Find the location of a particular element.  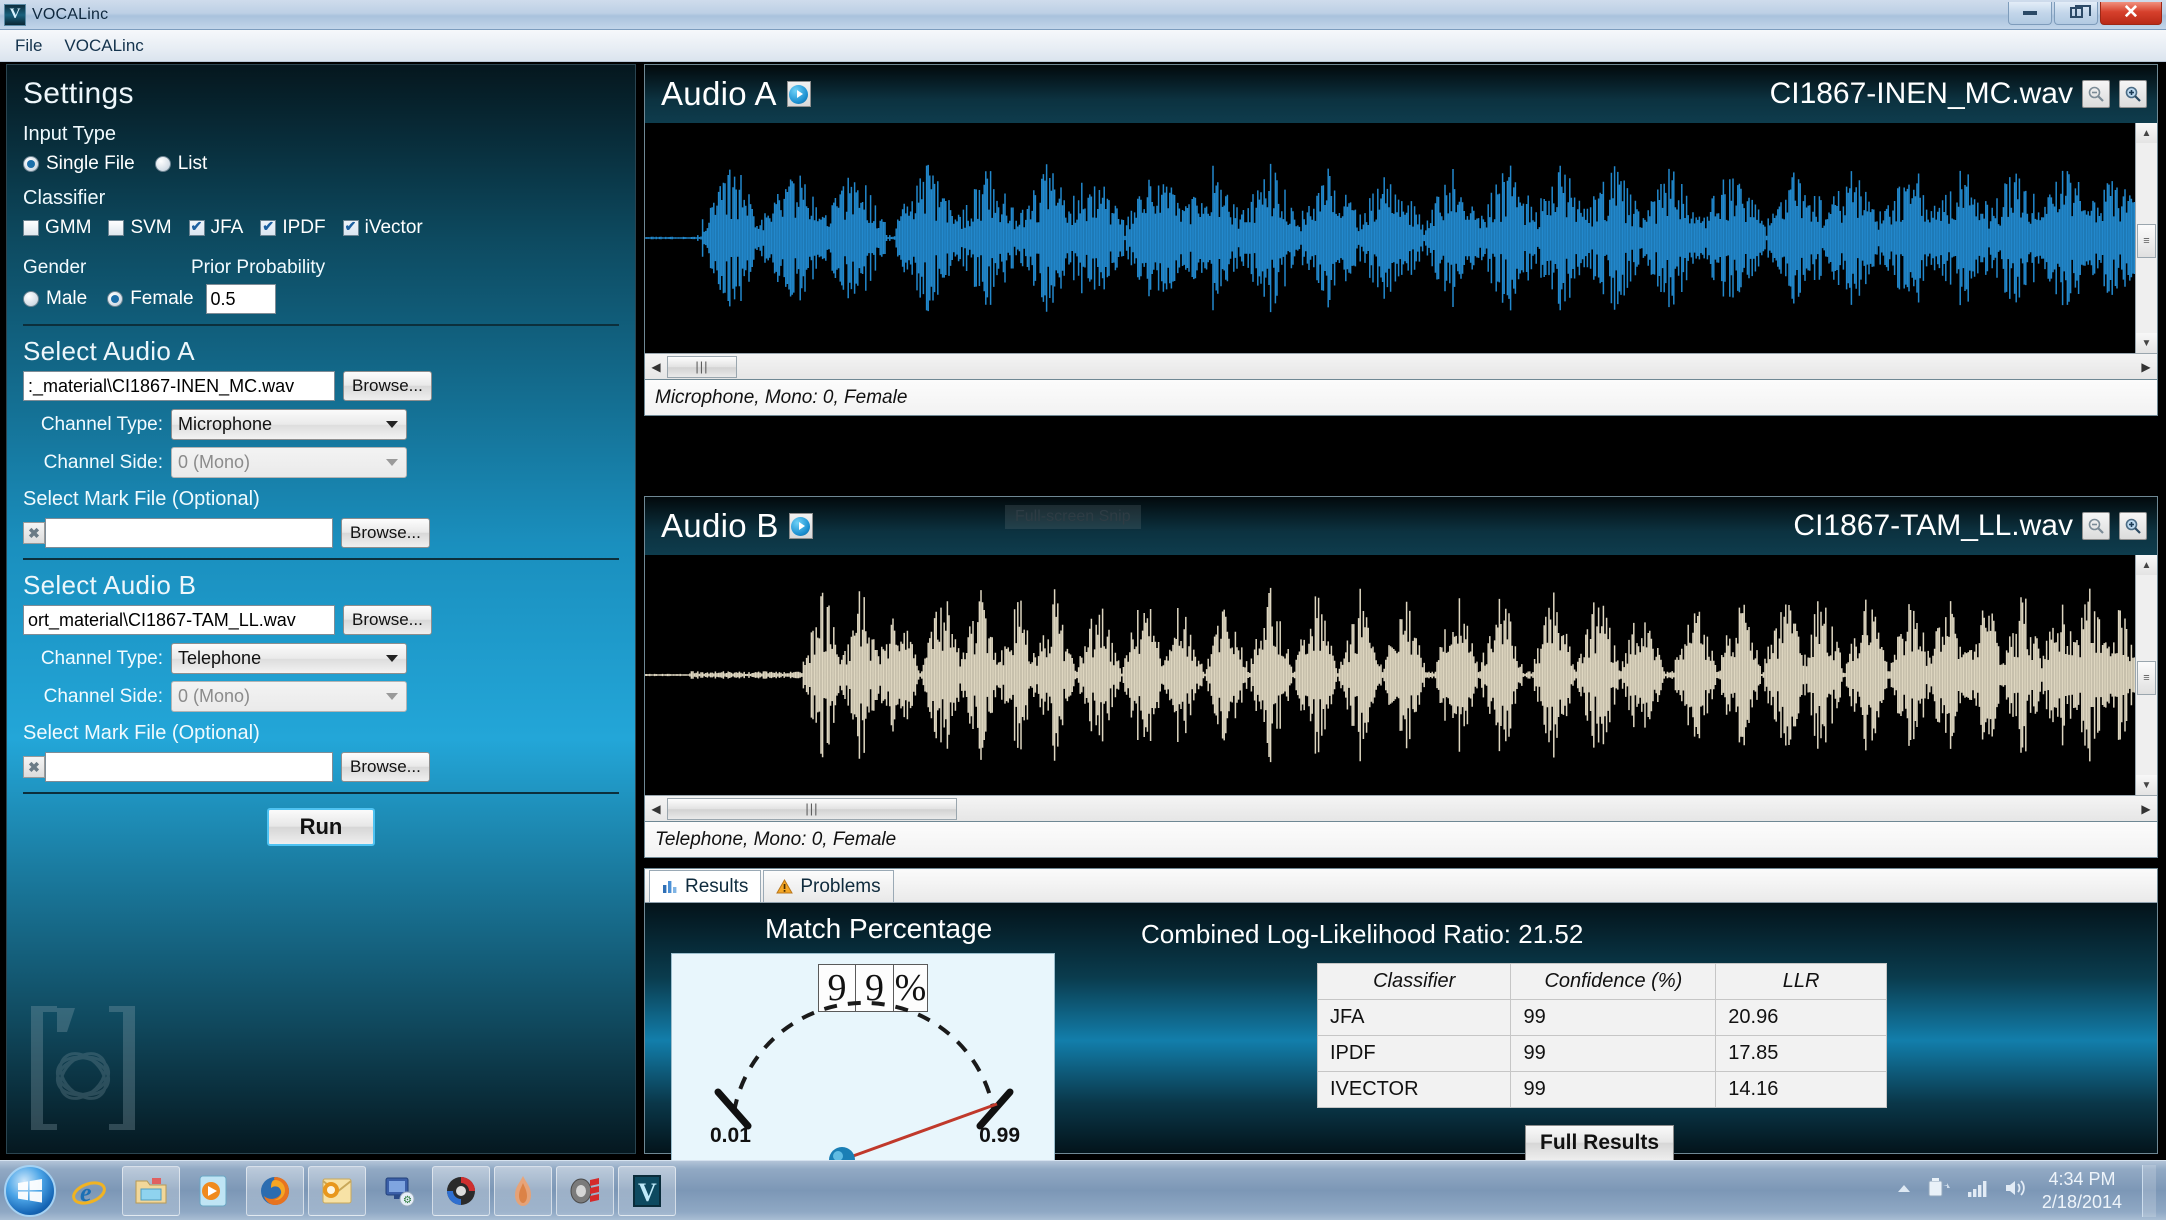

audio-b-horizontal-scrollbar: ◀ ||| ▶ is located at coordinates (1401, 808).